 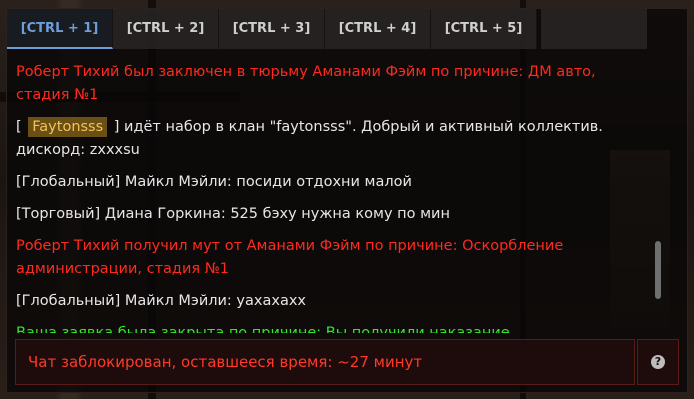 I want to click on chat-message: [Глобальный] Майкл Мэйли: уахахахх, so click(x=161, y=301).